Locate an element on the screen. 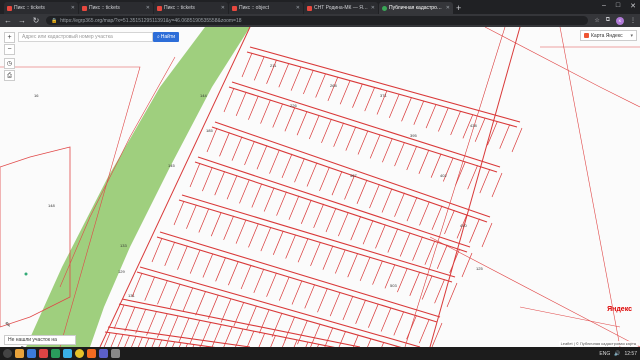 The height and width of the screenshot is (360, 640). yandex-logo: Яндекс is located at coordinates (619, 309).